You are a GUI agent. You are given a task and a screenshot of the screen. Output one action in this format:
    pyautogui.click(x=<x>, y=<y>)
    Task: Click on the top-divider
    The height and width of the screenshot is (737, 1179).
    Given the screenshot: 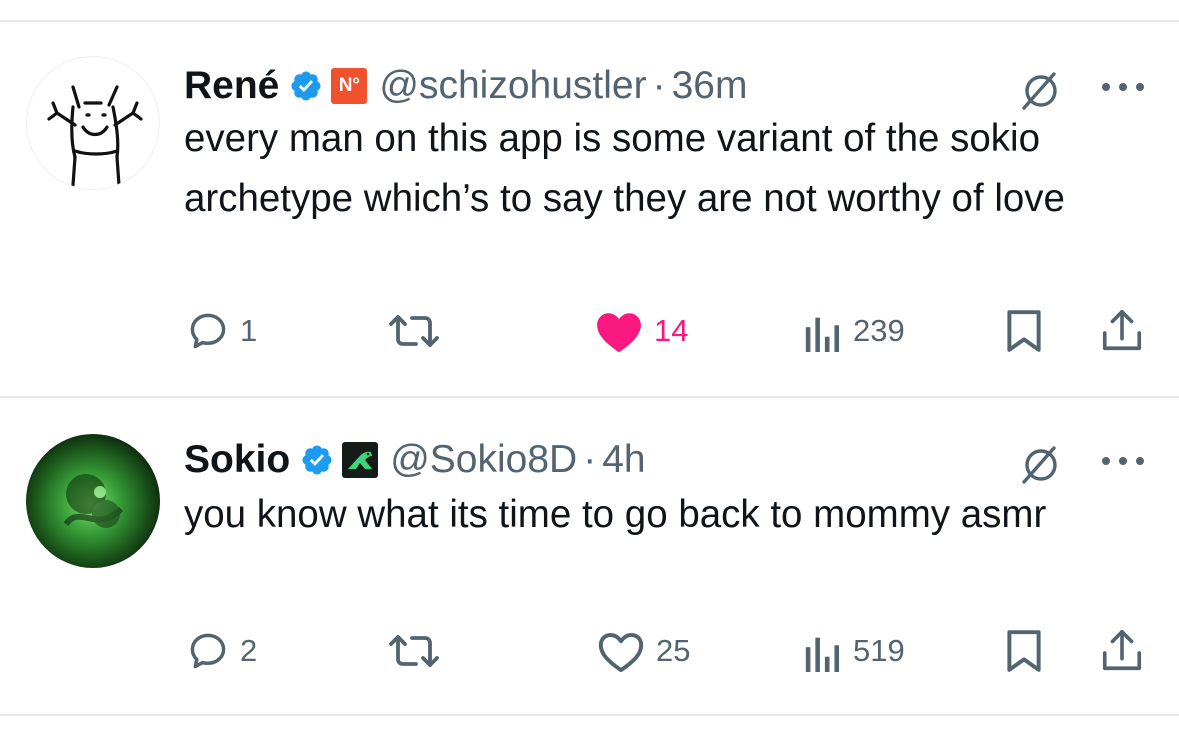 What is the action you would take?
    pyautogui.click(x=589, y=21)
    